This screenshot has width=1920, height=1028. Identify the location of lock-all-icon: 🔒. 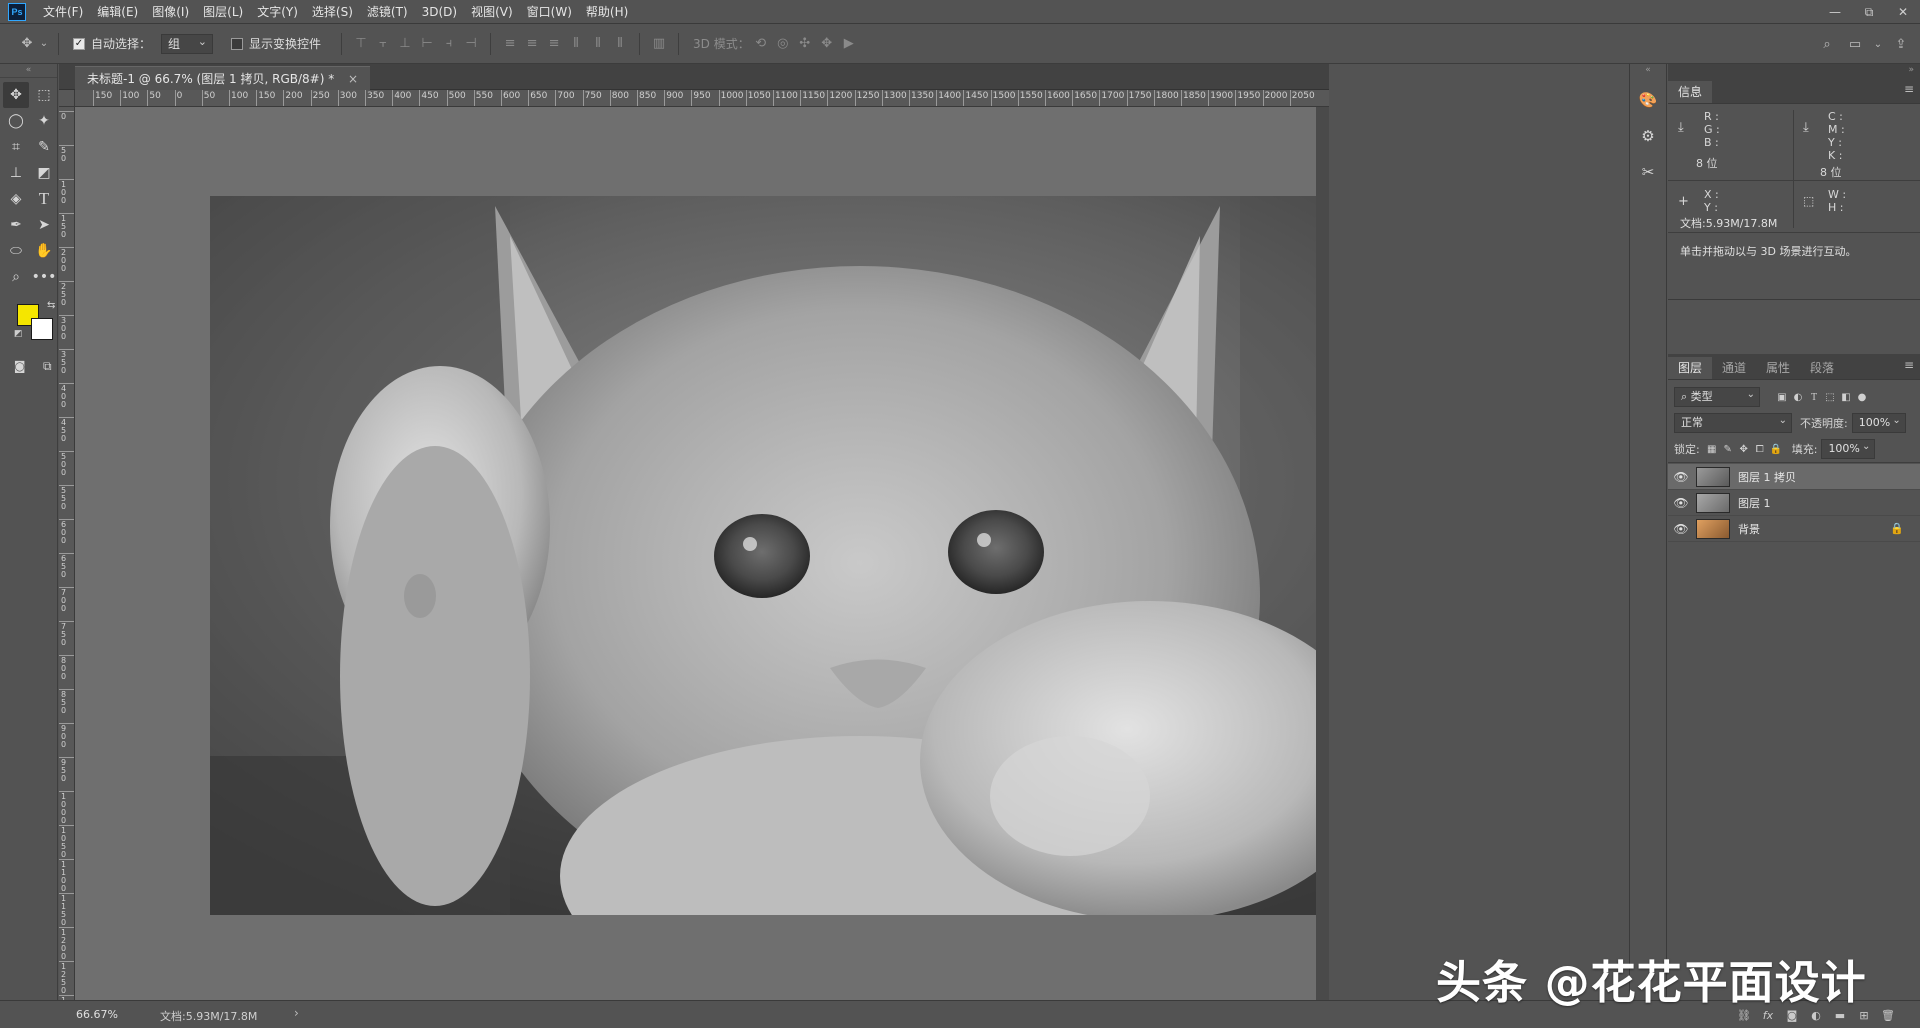
(1776, 449).